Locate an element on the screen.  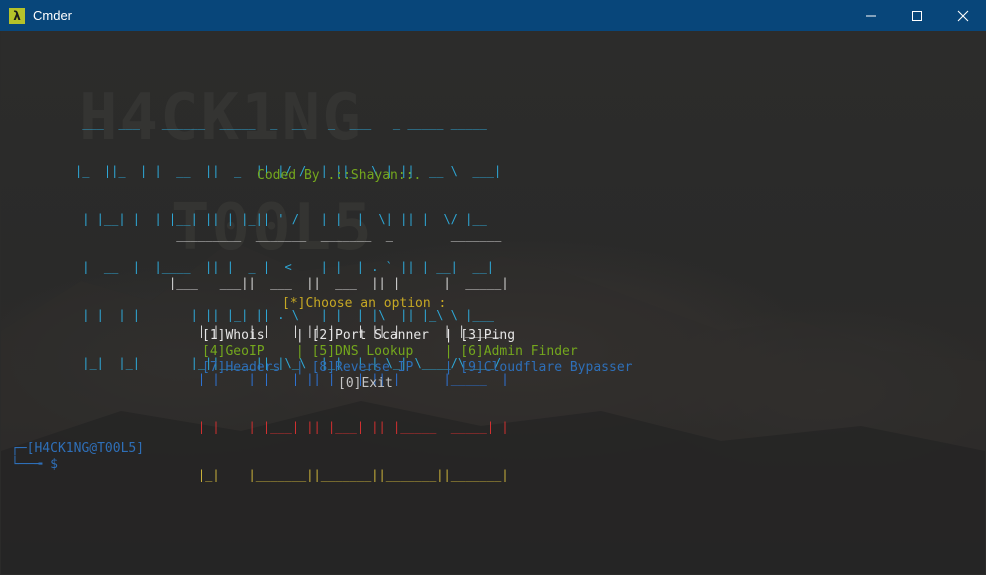
banner-line: | | | |___| || |___| || |_____ _____| | is located at coordinates (339, 427).